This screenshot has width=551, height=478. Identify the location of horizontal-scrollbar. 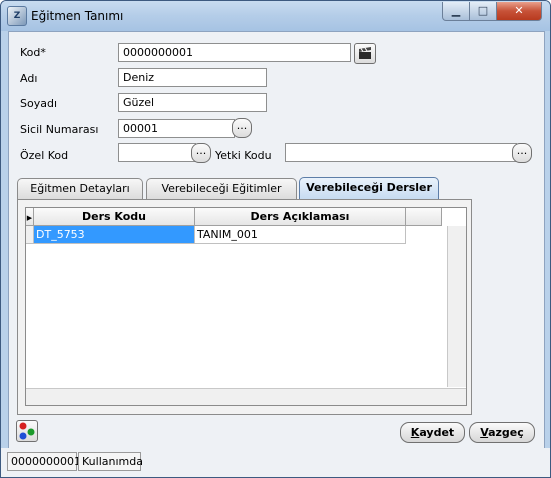
(246, 396).